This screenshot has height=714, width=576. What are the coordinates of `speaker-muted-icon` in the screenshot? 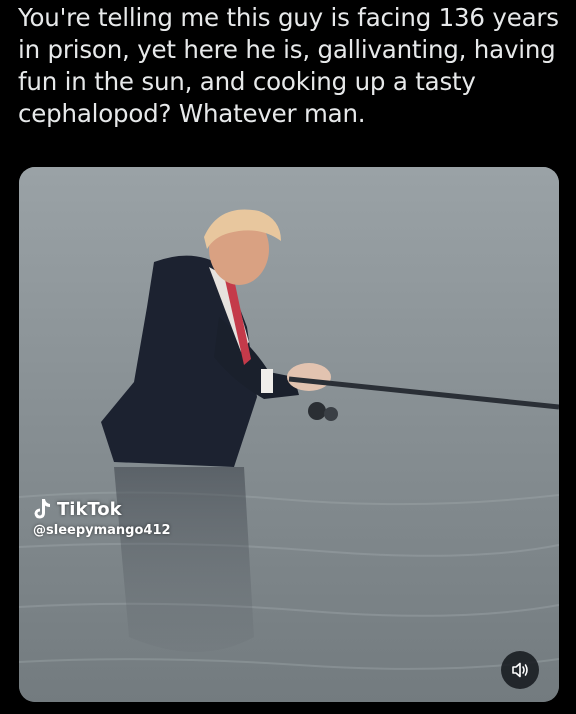 It's located at (520, 670).